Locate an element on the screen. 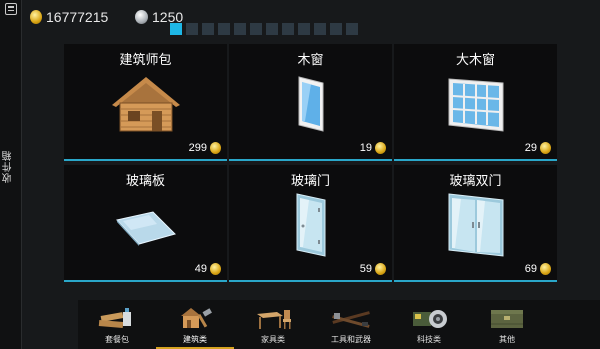 This screenshot has width=600, height=349. glass-door-icon is located at coordinates (310, 225).